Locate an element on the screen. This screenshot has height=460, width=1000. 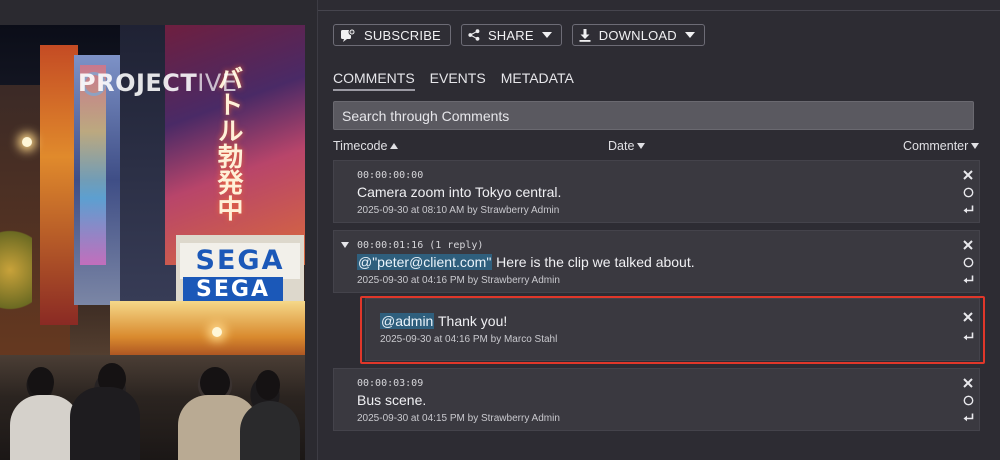
subscribe-icon is located at coordinates (348, 35).